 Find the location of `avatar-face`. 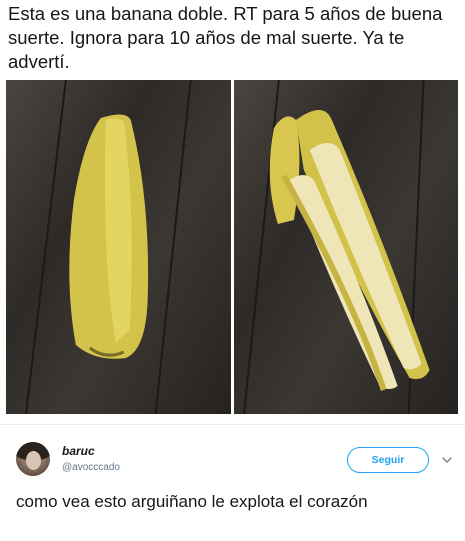

avatar-face is located at coordinates (33, 460).